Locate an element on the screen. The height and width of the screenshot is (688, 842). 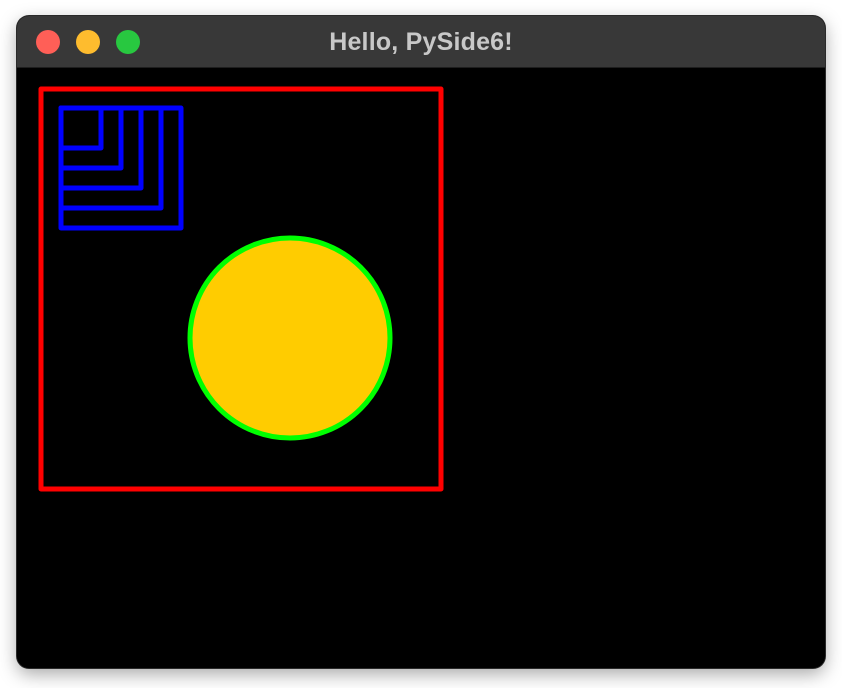
nested-squares is located at coordinates (121, 168).